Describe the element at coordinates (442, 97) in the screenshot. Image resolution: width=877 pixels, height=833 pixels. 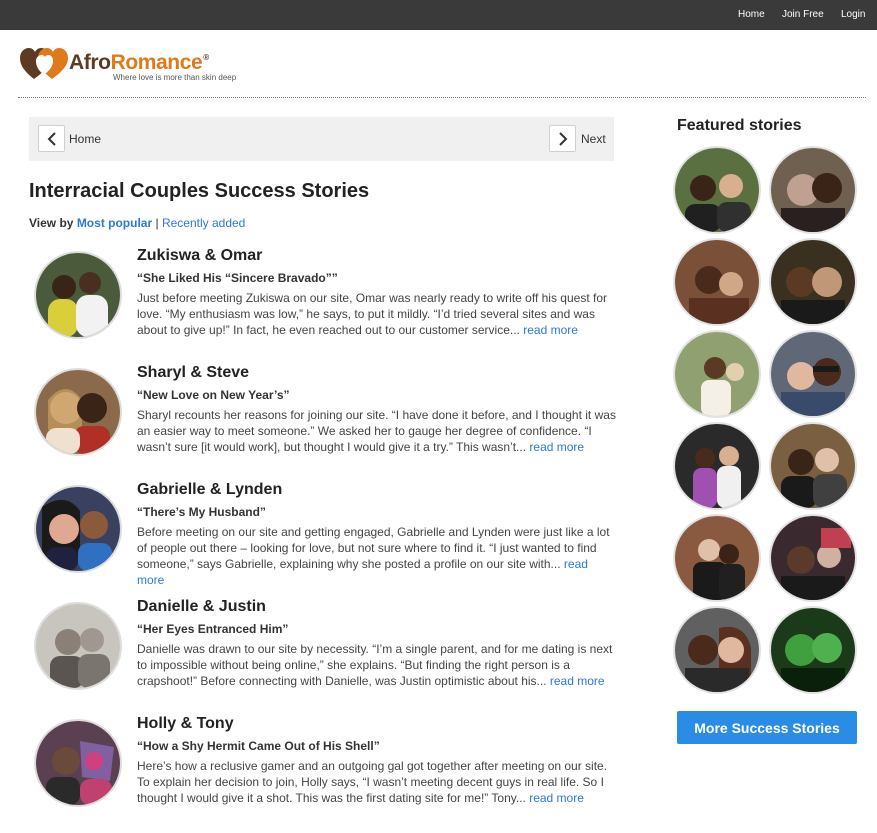
I see `header-divider` at that location.